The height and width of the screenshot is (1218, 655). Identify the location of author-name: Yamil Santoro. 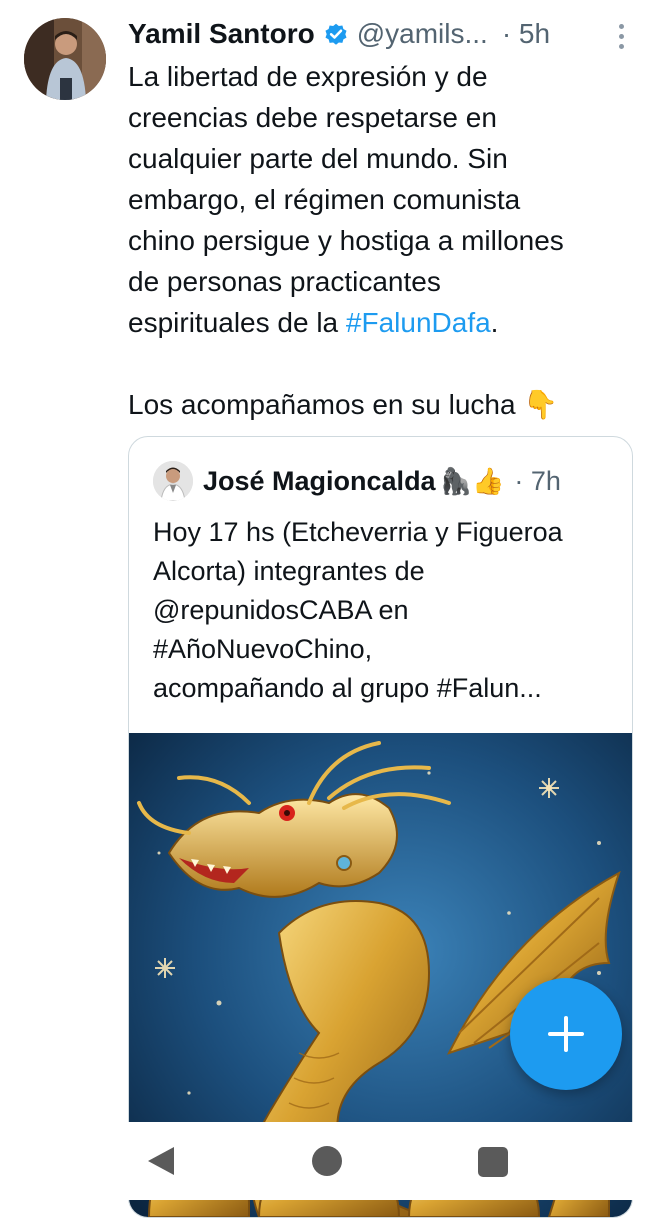
(221, 34).